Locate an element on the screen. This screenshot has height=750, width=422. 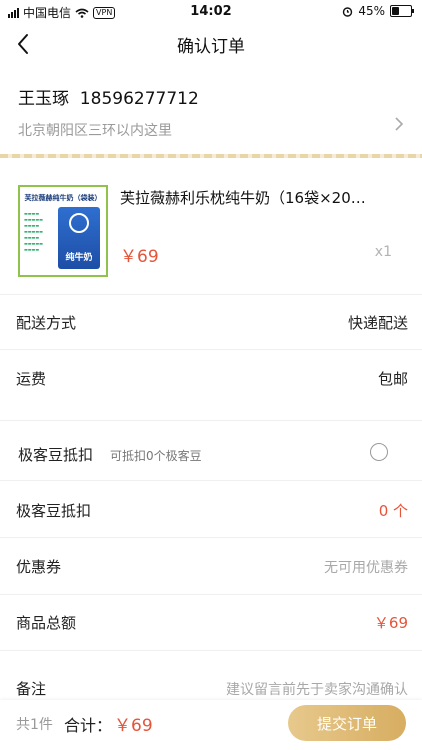
beans-toggle-label: 极客豆抵扣 is located at coordinates (56, 455).